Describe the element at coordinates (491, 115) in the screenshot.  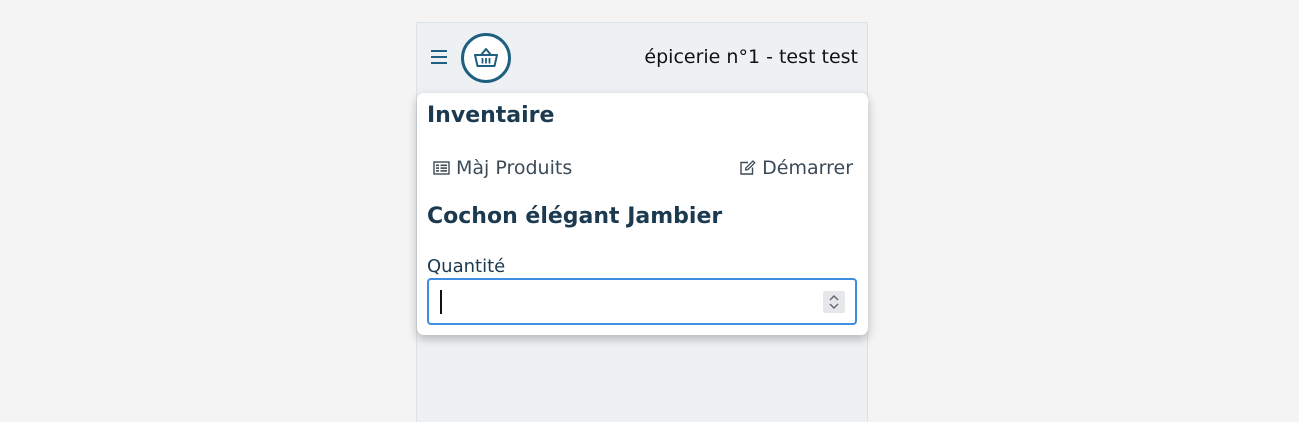
I see `page-title: Inventaire` at that location.